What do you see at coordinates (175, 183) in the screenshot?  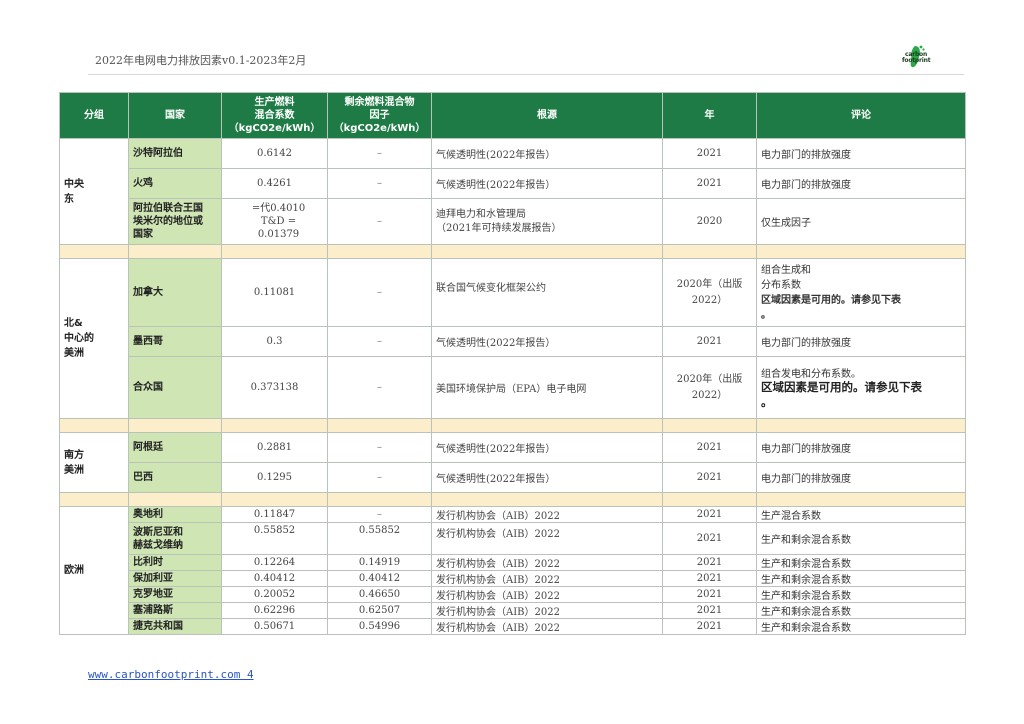 I see `country-cell: 火鸡` at bounding box center [175, 183].